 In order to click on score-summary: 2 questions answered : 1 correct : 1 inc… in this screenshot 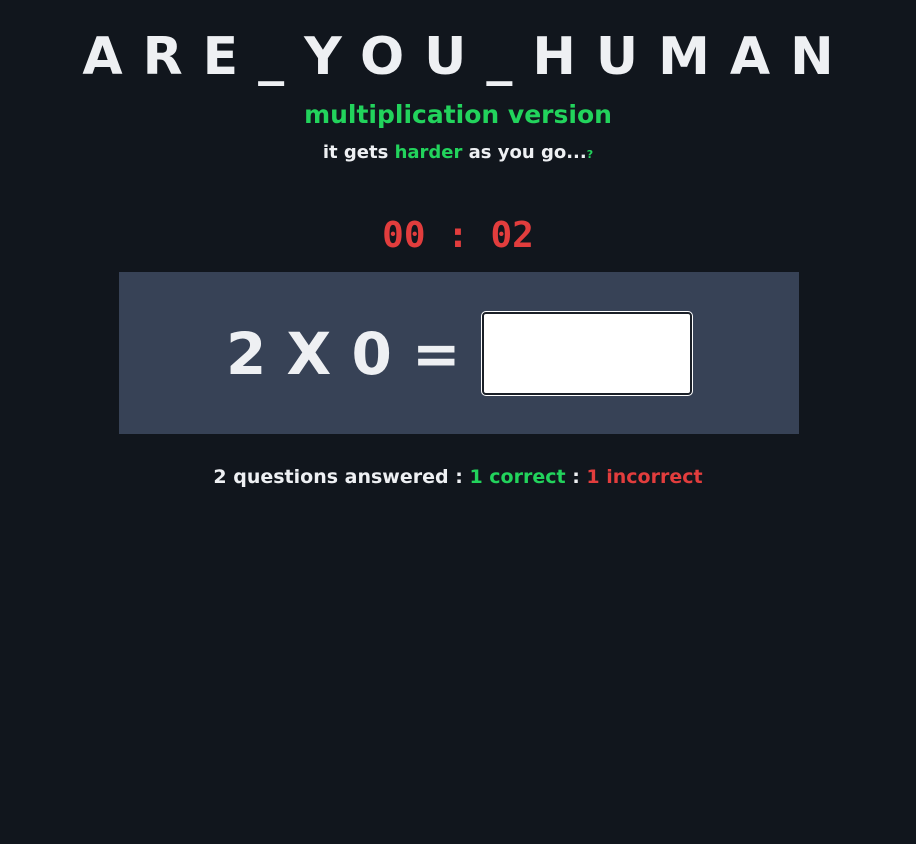, I will do `click(458, 477)`.